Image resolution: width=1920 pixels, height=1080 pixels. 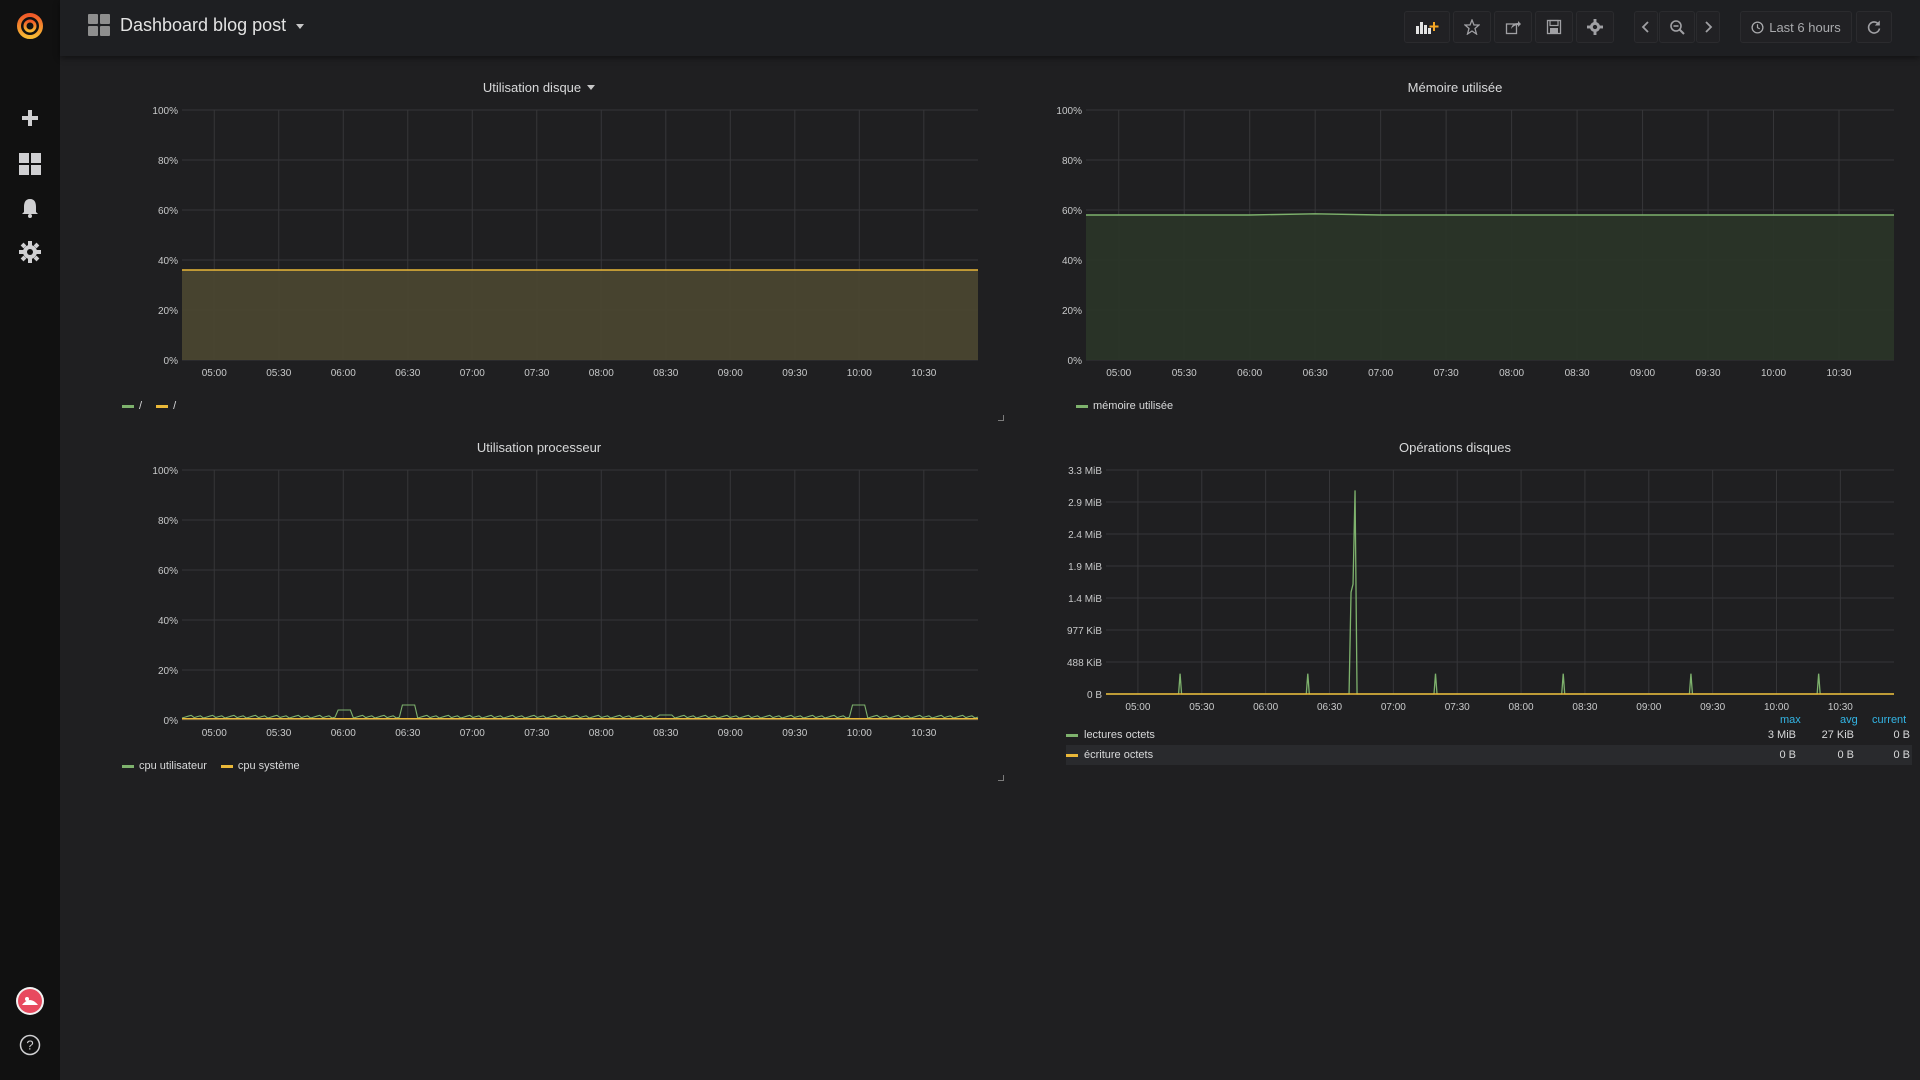 What do you see at coordinates (30, 540) in the screenshot?
I see `side-menu: ?` at bounding box center [30, 540].